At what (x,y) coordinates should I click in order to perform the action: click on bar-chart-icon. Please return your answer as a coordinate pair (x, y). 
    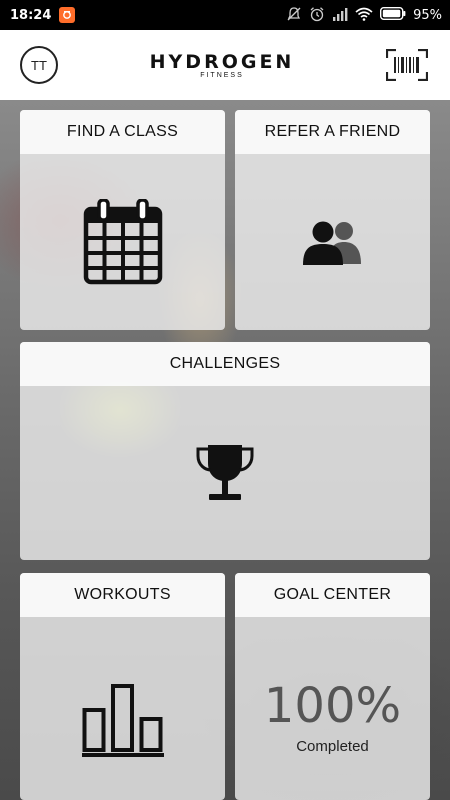
    Looking at the image, I should click on (122, 720).